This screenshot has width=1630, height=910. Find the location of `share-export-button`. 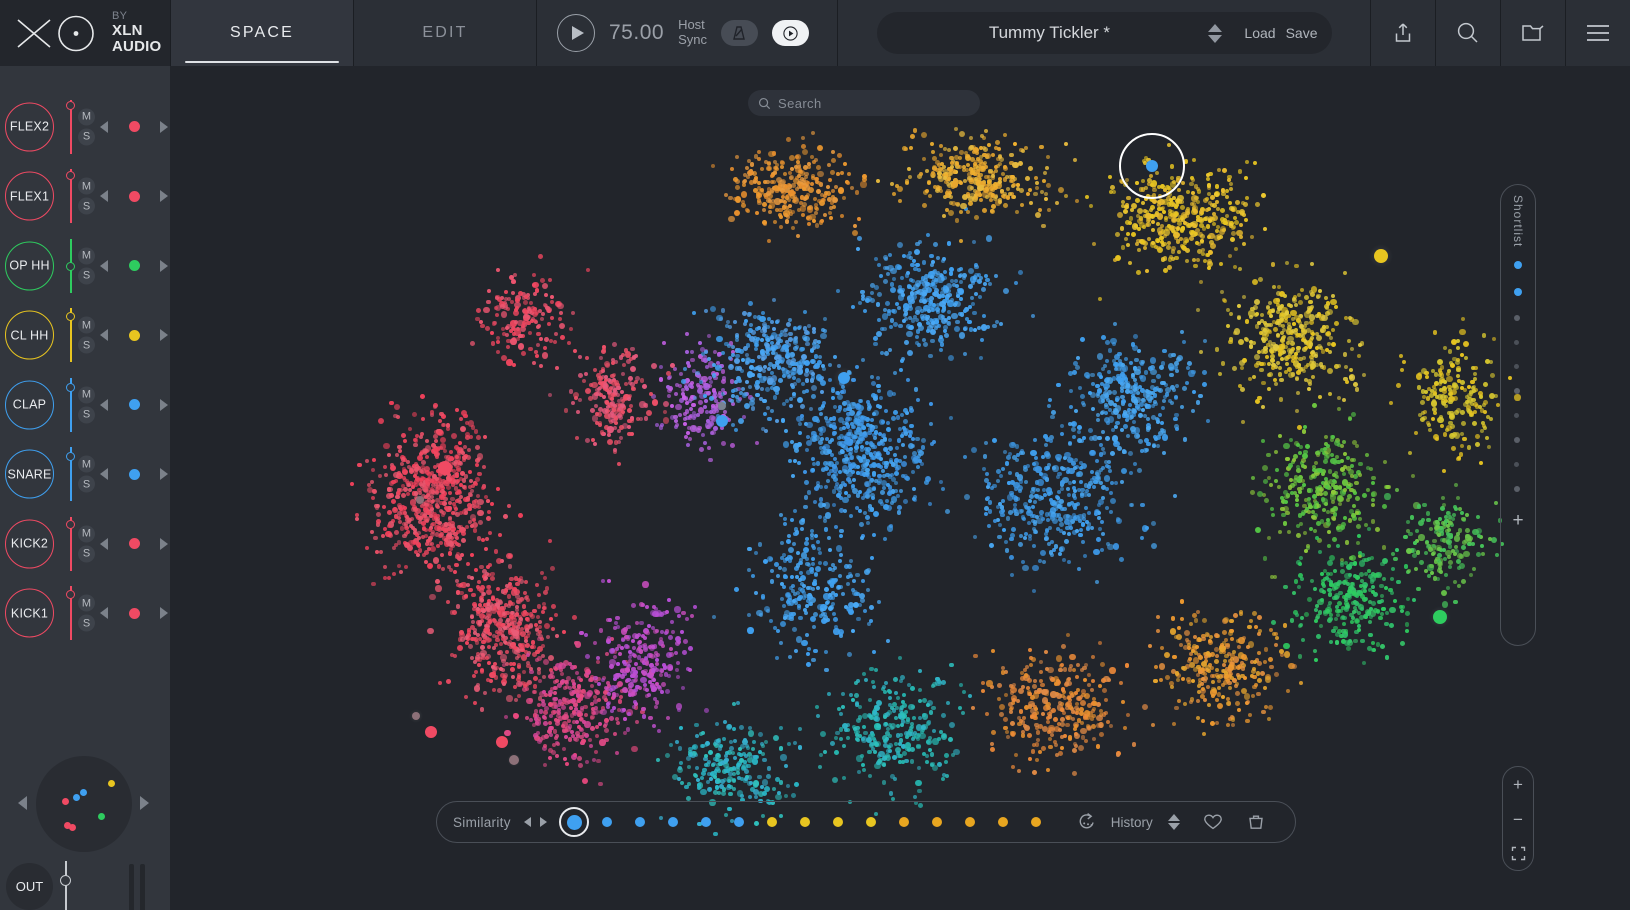

share-export-button is located at coordinates (1403, 33).